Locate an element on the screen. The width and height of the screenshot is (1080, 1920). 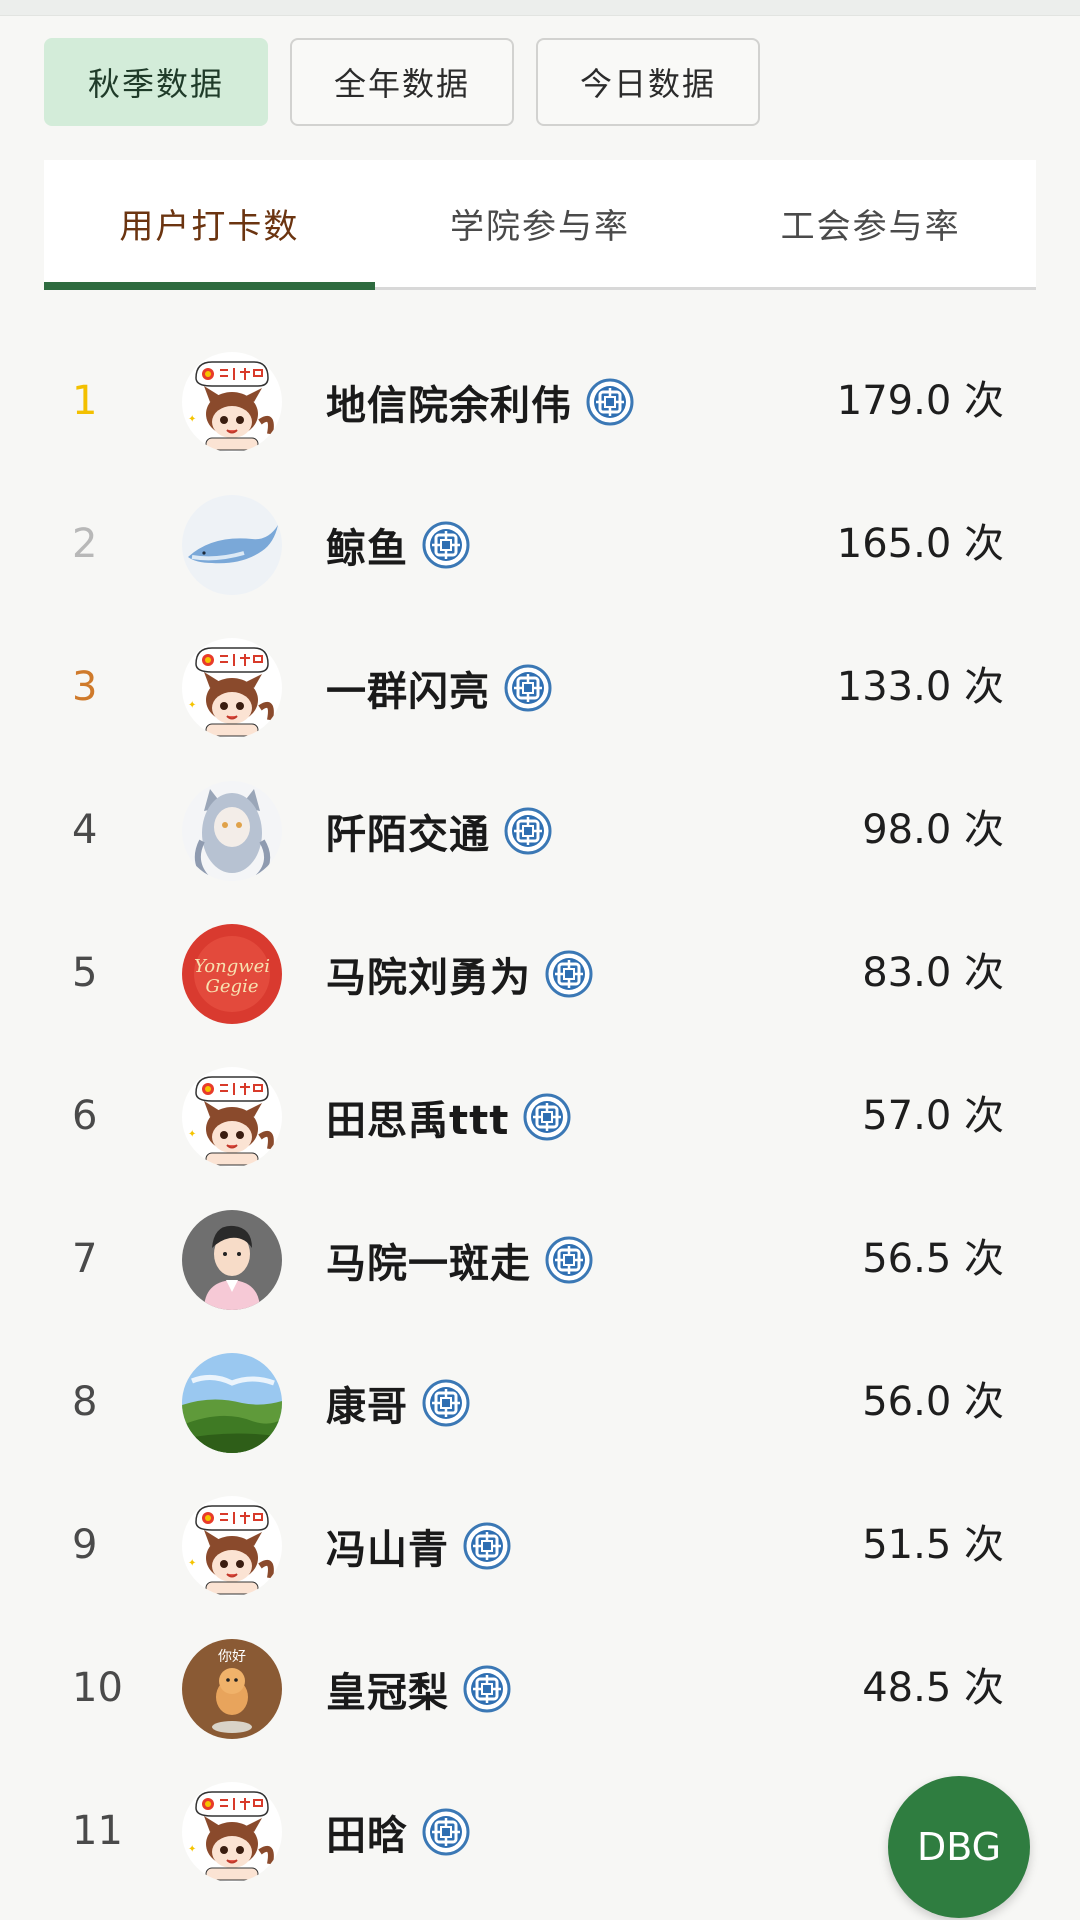
user-name-group: 田思禹ttt is located at coordinates (448, 1116).